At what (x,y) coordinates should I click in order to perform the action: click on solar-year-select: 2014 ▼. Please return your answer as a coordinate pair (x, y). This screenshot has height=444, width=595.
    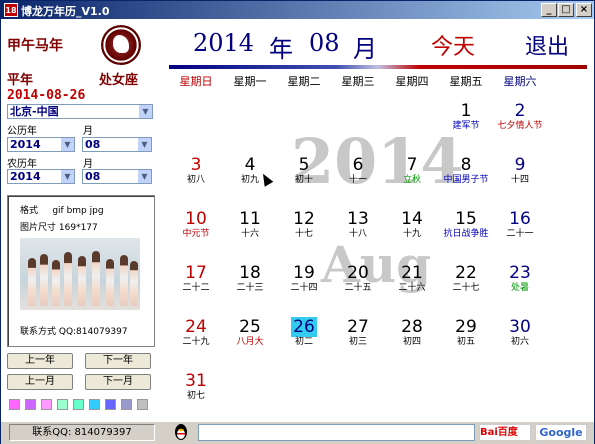
    Looking at the image, I should click on (41, 144).